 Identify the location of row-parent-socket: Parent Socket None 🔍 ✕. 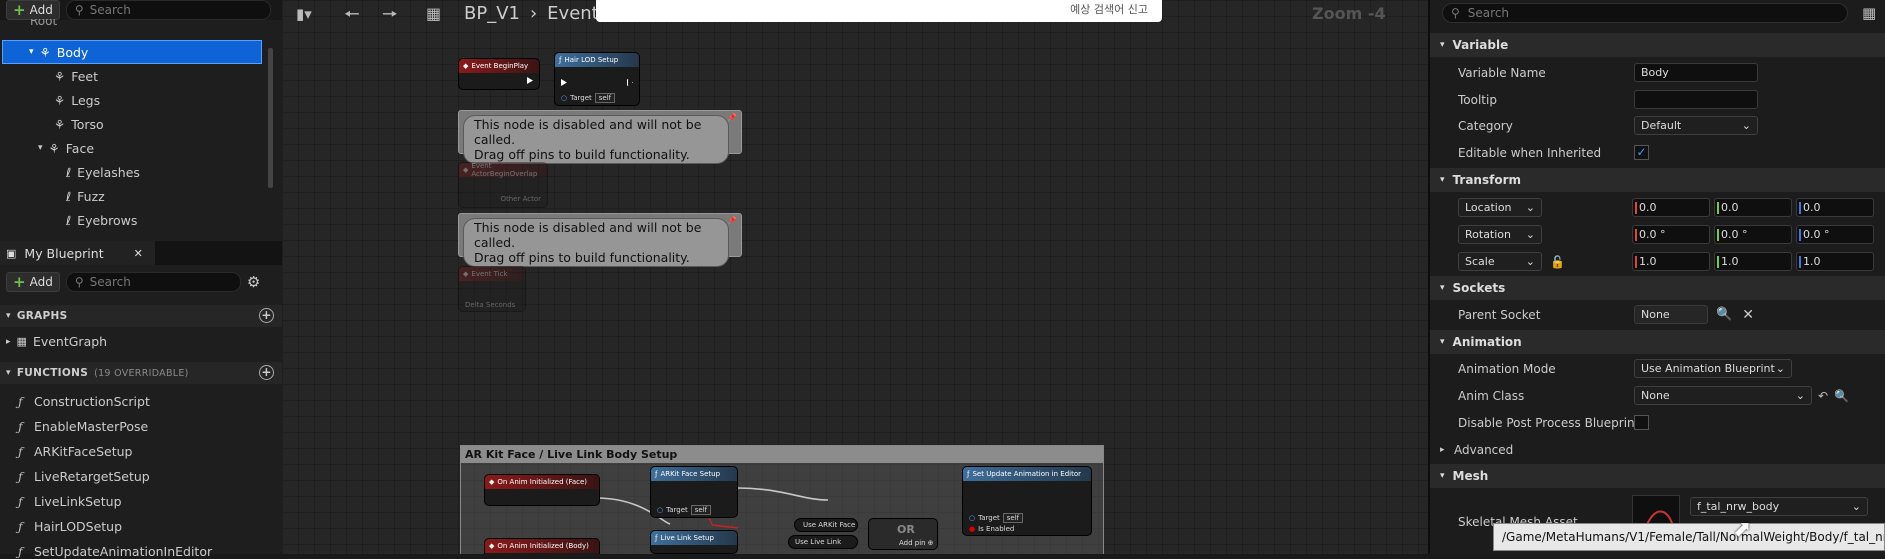
(1606, 314).